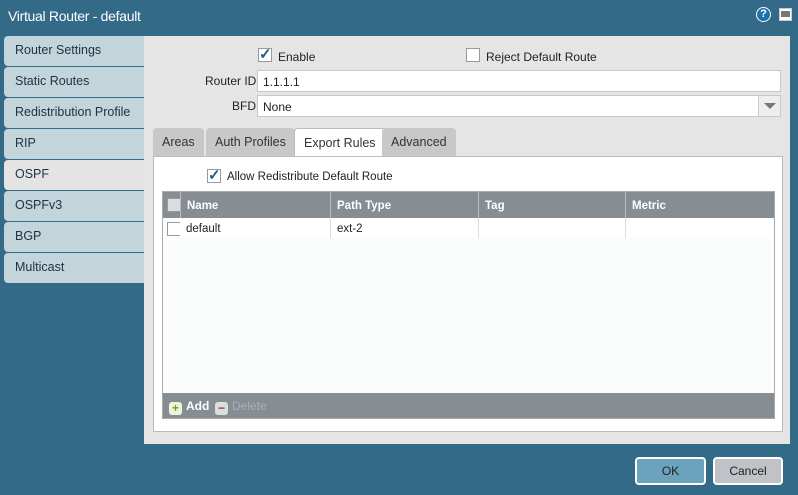 This screenshot has width=798, height=495. What do you see at coordinates (404, 228) in the screenshot?
I see `row-path-type: ext-2` at bounding box center [404, 228].